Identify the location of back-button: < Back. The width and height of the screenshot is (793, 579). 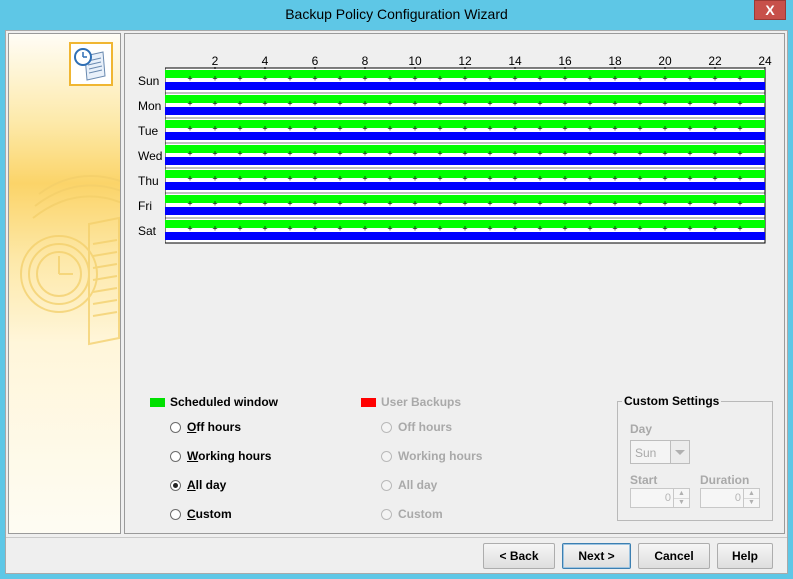
(519, 556).